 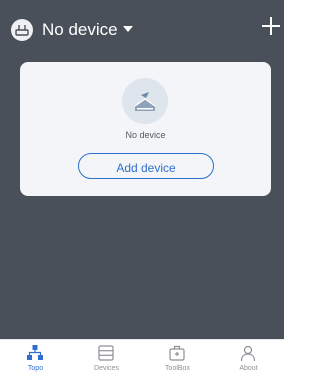 What do you see at coordinates (248, 353) in the screenshot?
I see `person-icon` at bounding box center [248, 353].